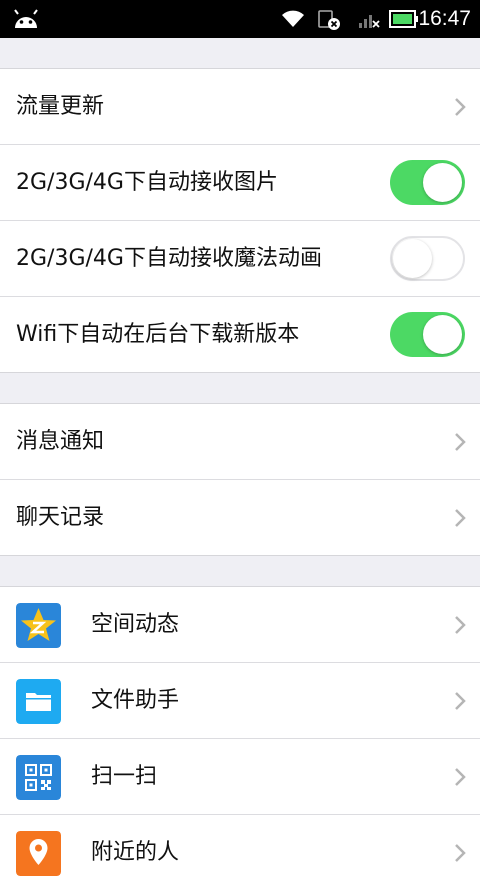 This screenshot has width=480, height=890. I want to click on scan-label: 扫一扫, so click(124, 776).